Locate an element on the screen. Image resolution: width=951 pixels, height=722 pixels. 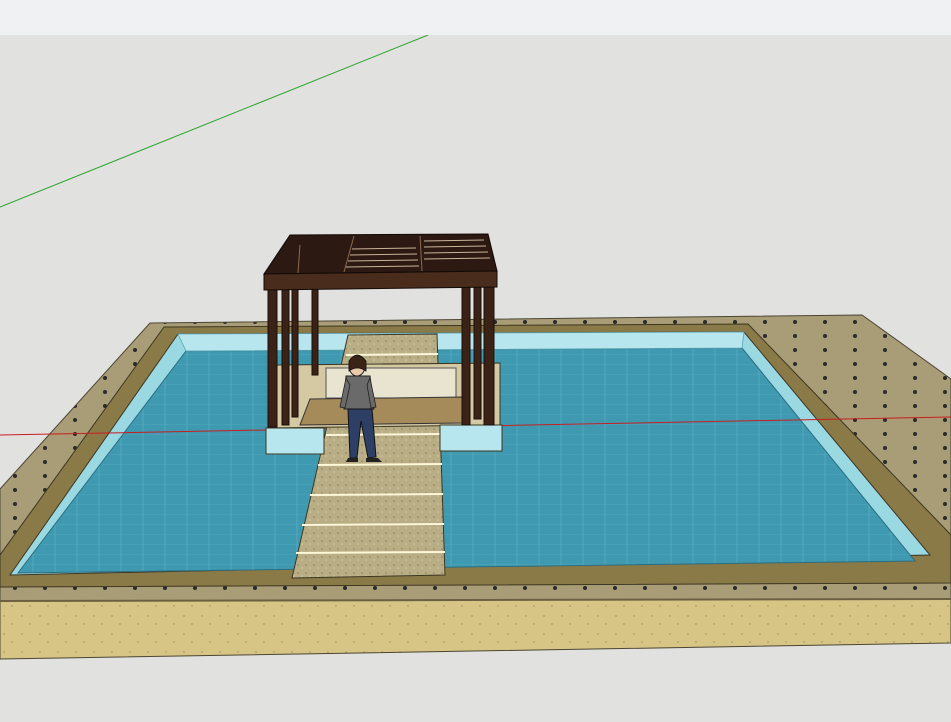
toolbar-strip is located at coordinates (475, 18).